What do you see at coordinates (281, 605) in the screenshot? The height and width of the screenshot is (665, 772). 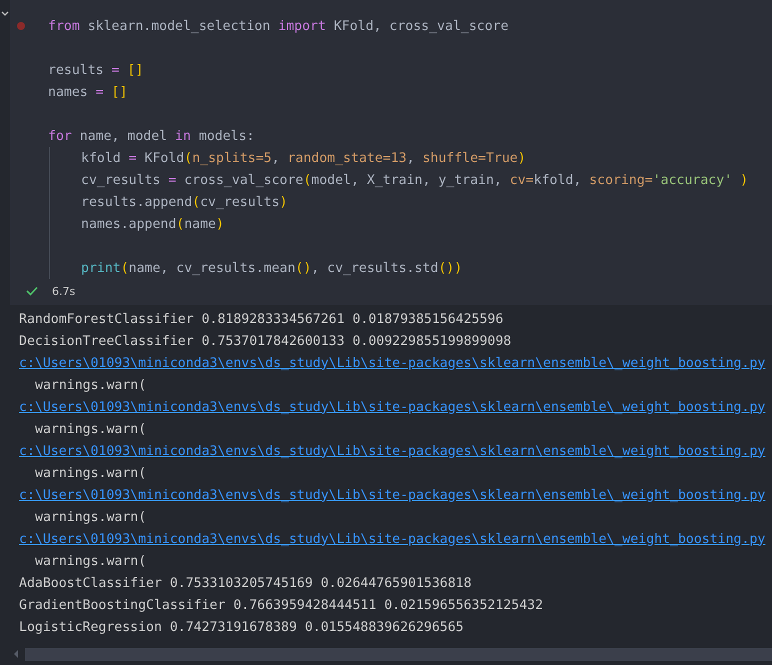 I see `output-line: GradientBoostingClassifier 0.7663959428444511 0.021596556352125432` at bounding box center [281, 605].